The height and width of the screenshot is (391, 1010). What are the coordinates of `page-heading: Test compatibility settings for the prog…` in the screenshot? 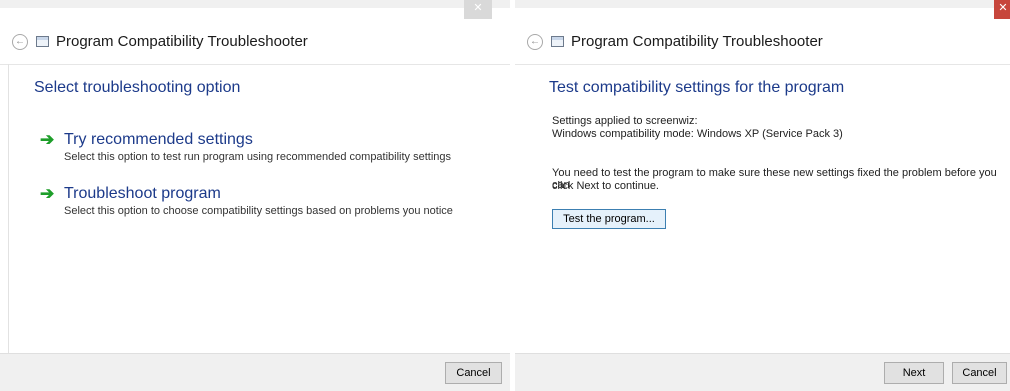 It's located at (697, 87).